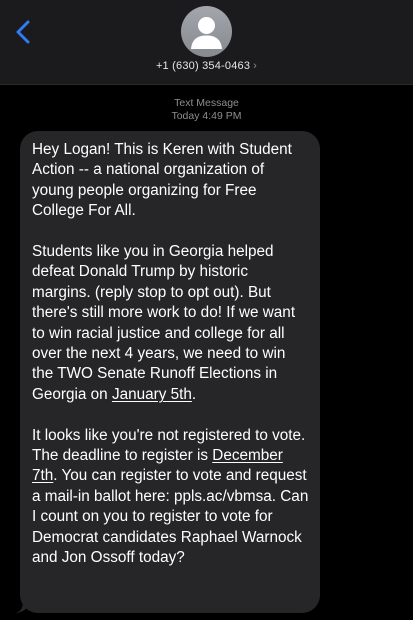 The height and width of the screenshot is (620, 413). What do you see at coordinates (206, 116) in the screenshot?
I see `message-timestamp: Today 4:49 PM` at bounding box center [206, 116].